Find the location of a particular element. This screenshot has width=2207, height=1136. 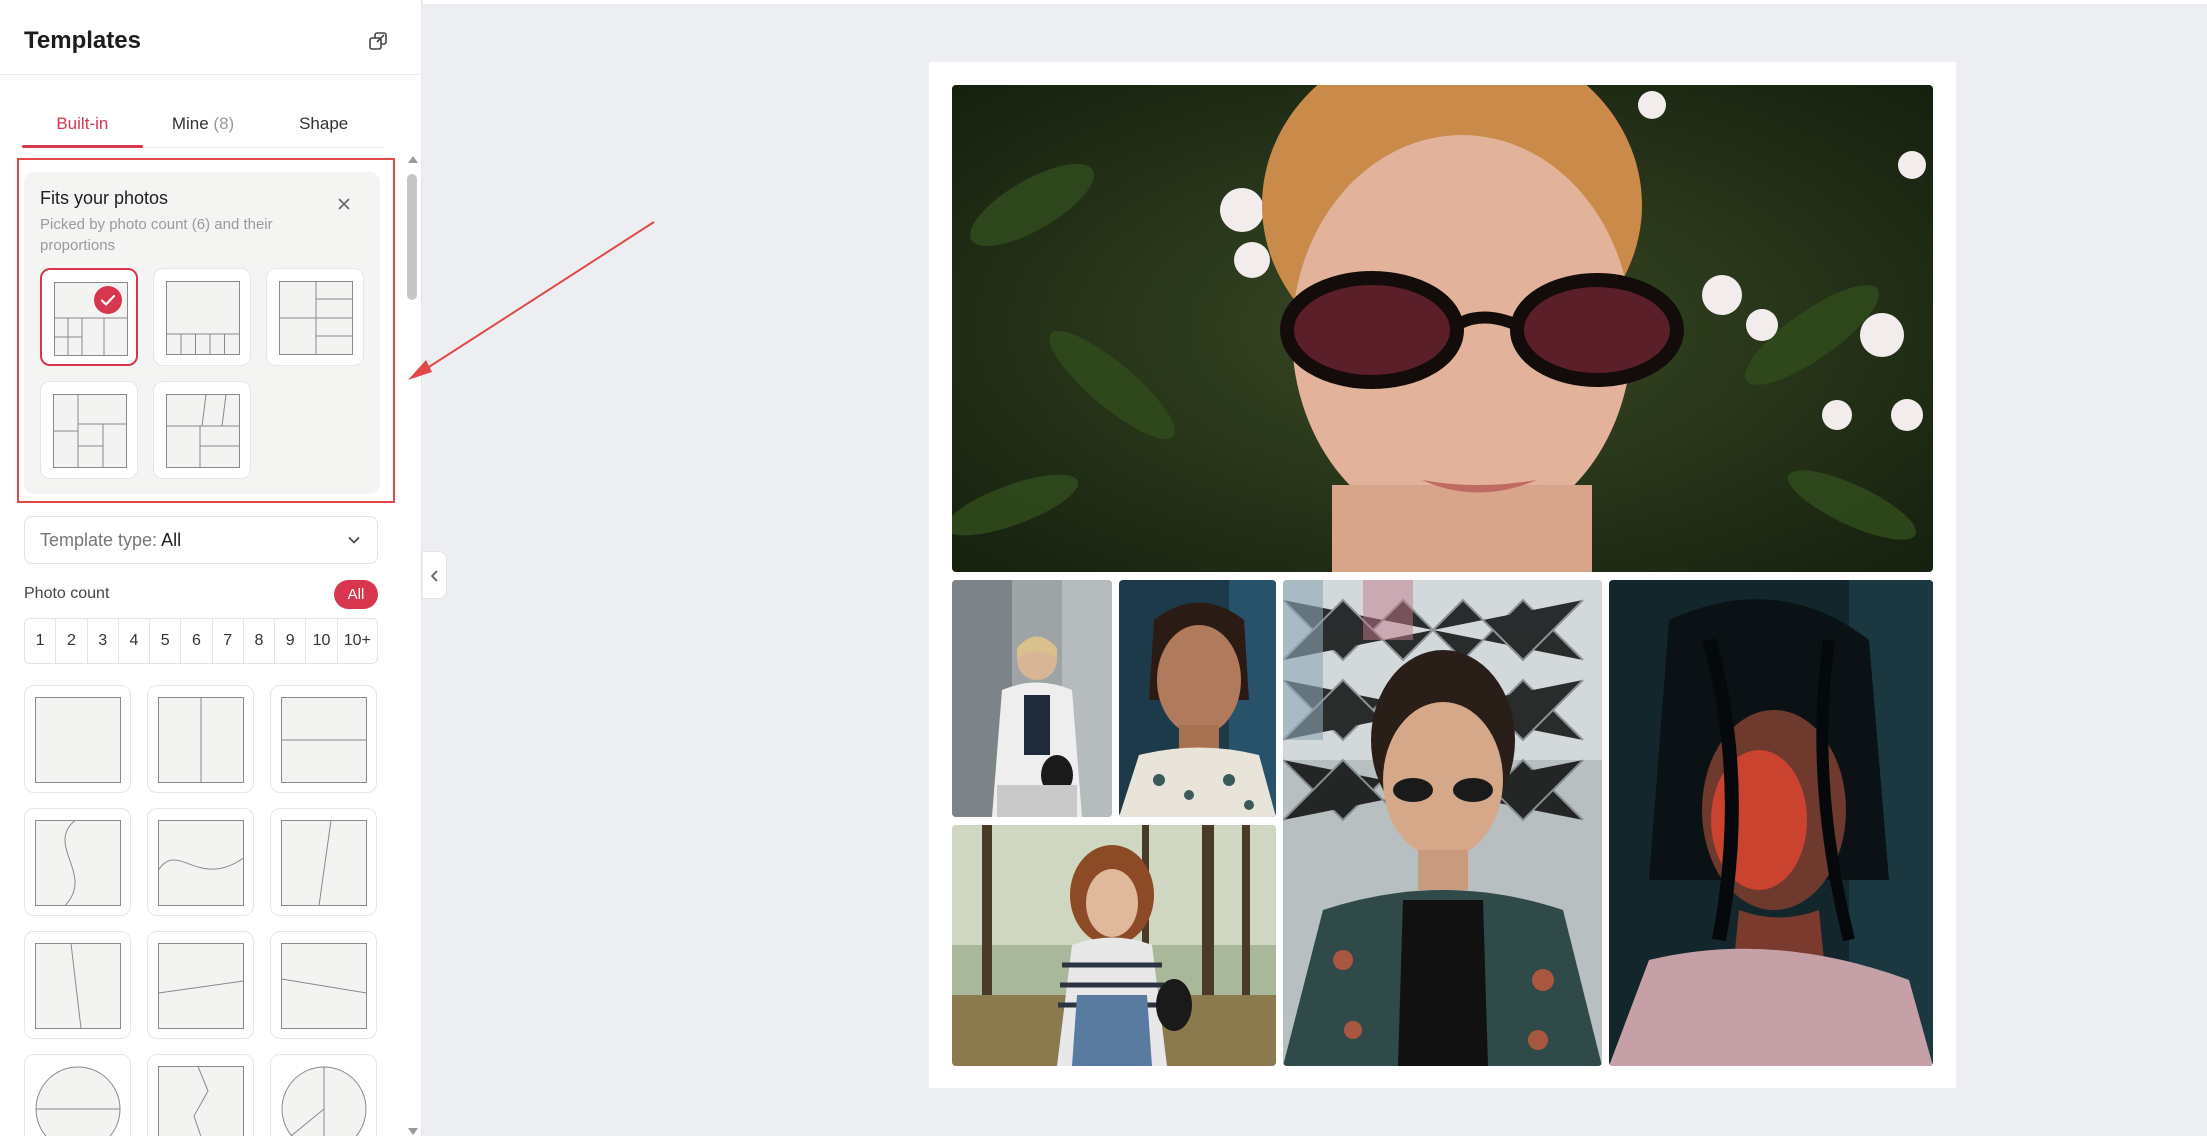

template-type-text: Template type: All is located at coordinates (110, 540).